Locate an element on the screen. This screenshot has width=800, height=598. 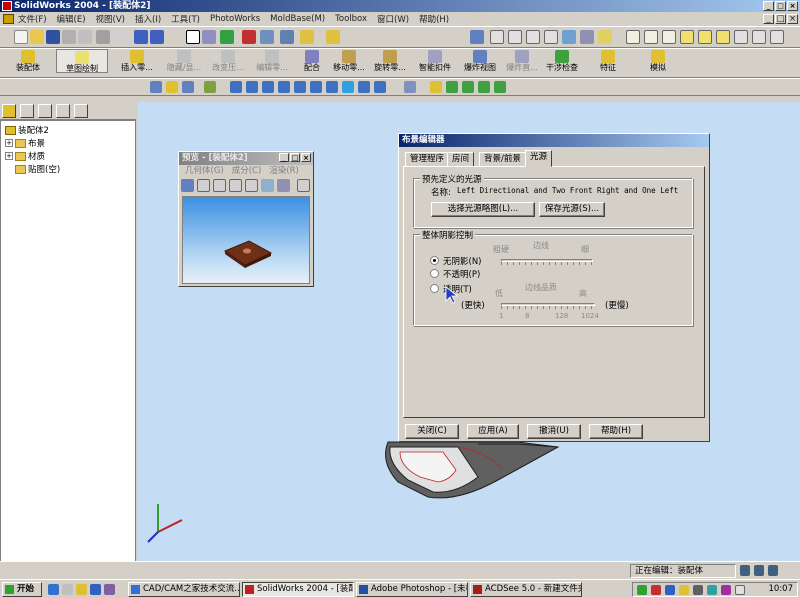
tree-item-scene: + 布景 is located at coordinates (25, 143).